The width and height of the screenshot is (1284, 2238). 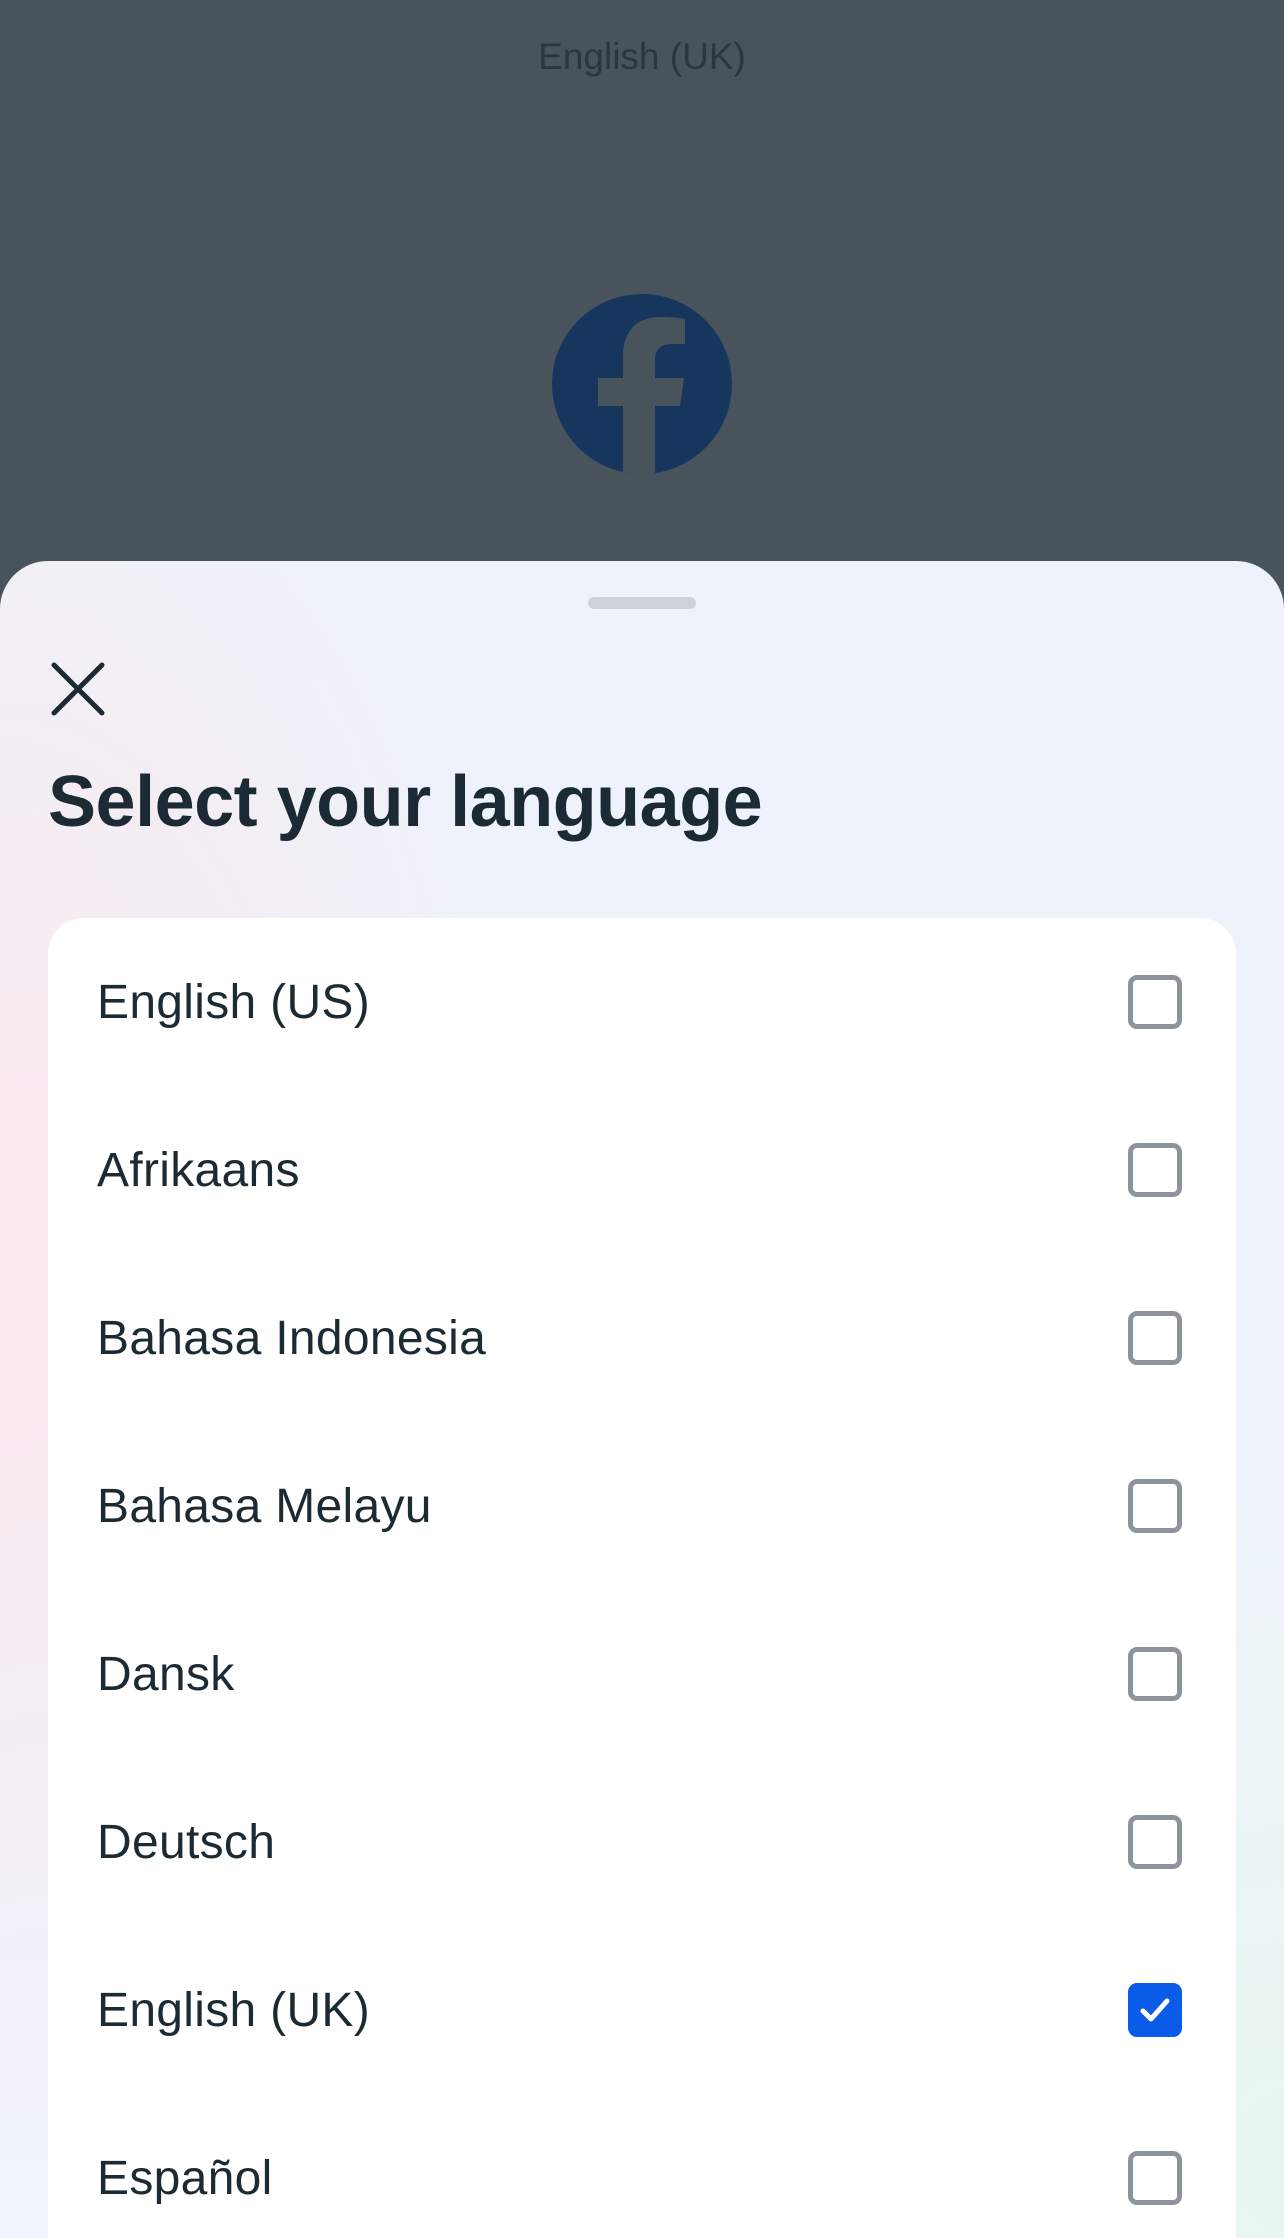 I want to click on checkmark-icon, so click(x=1155, y=2010).